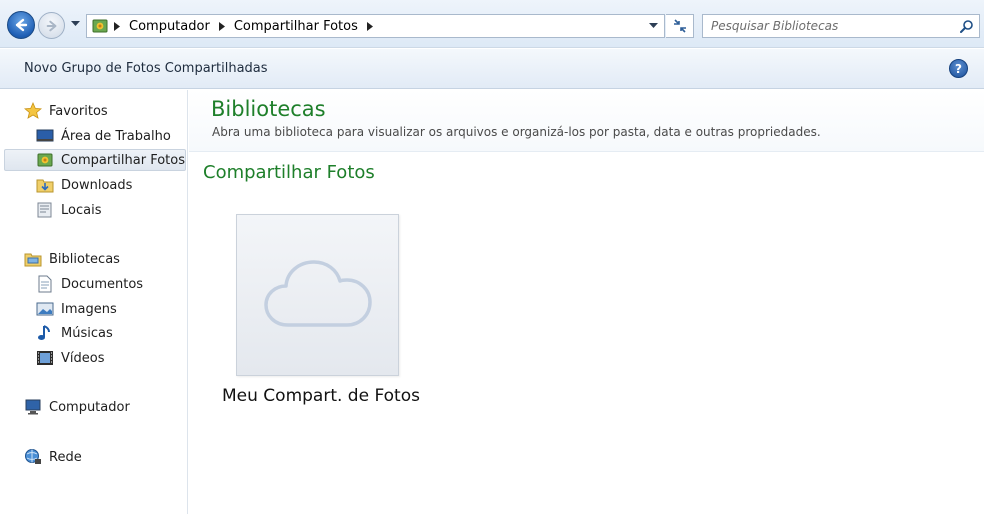  I want to click on sidebar-item-rede: Rede, so click(53, 457).